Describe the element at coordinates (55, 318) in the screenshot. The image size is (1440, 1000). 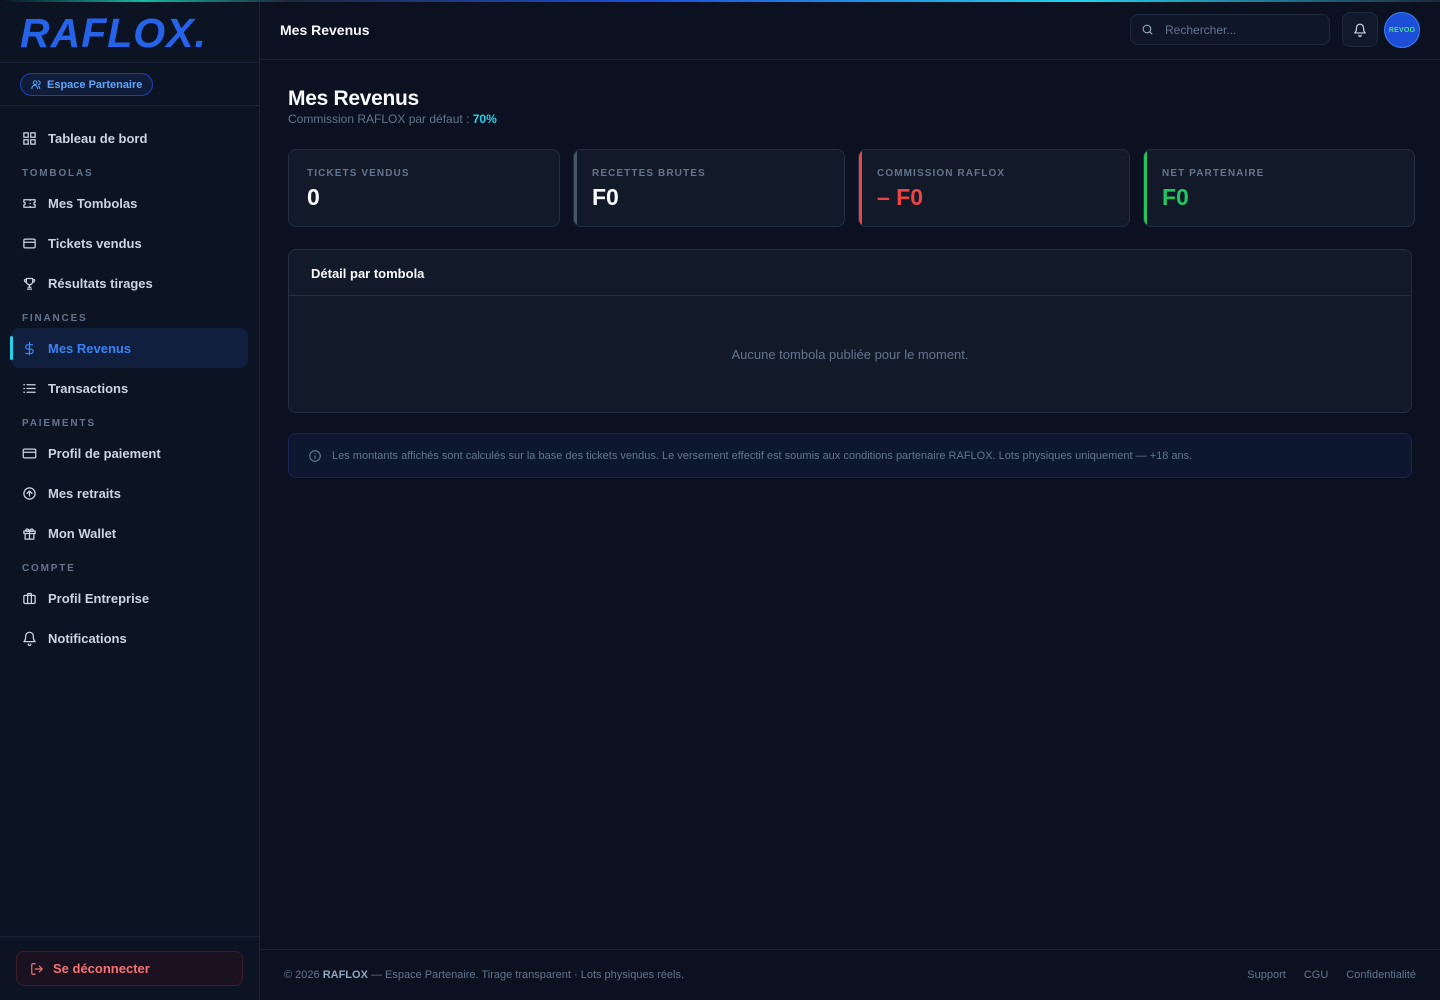
I see `section-label-finances: FINANCES` at that location.